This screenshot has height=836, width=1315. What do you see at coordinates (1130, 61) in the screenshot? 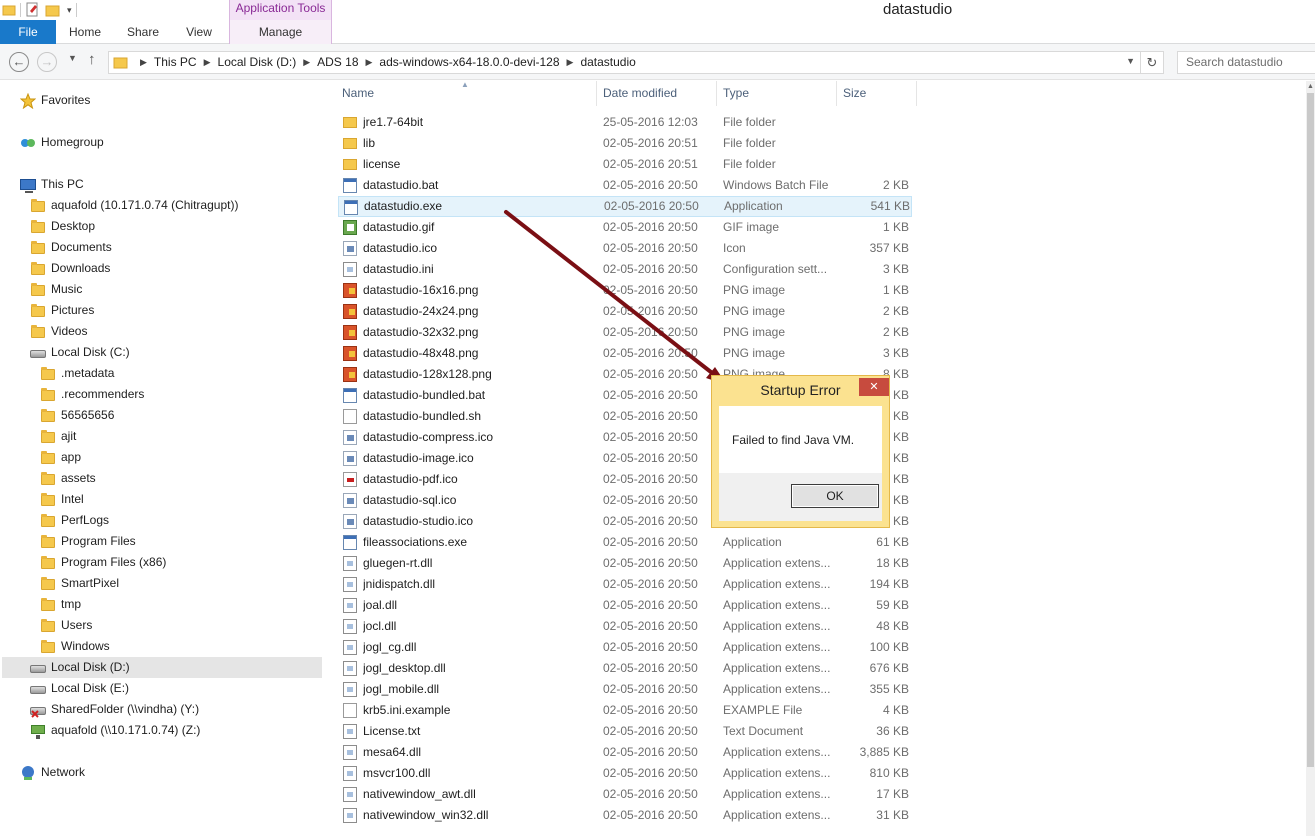
I see `address-dropdown-icon: ▼` at bounding box center [1130, 61].